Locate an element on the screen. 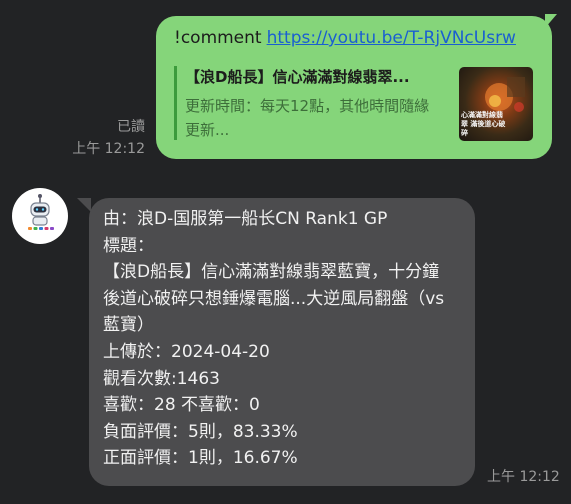  upload-date-line: 上傳於：2024-04-20 is located at coordinates (186, 351).